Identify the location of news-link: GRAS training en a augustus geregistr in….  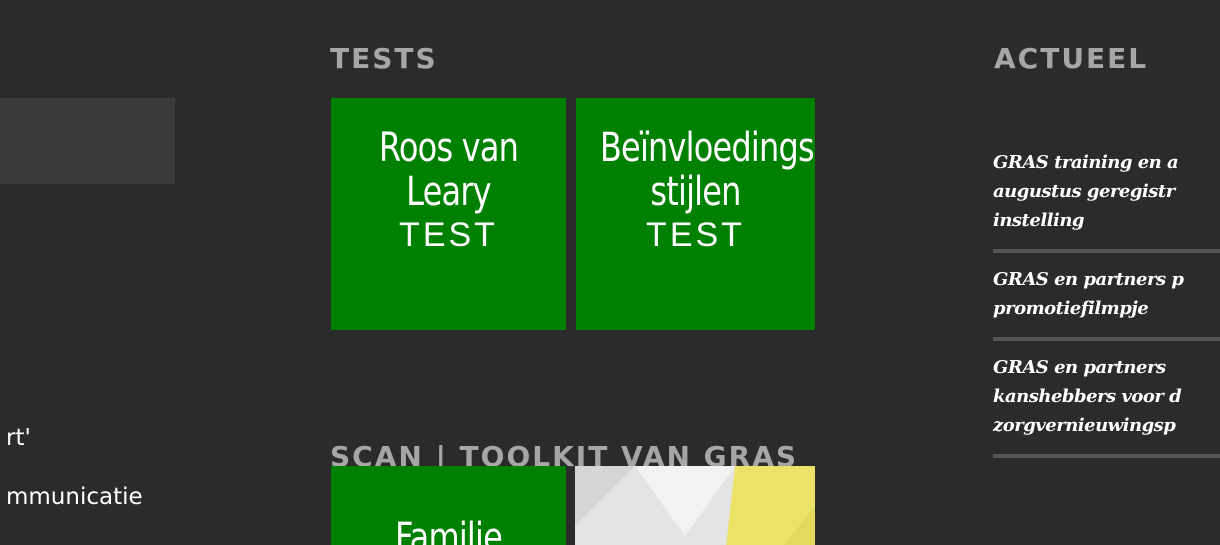
(1106, 191).